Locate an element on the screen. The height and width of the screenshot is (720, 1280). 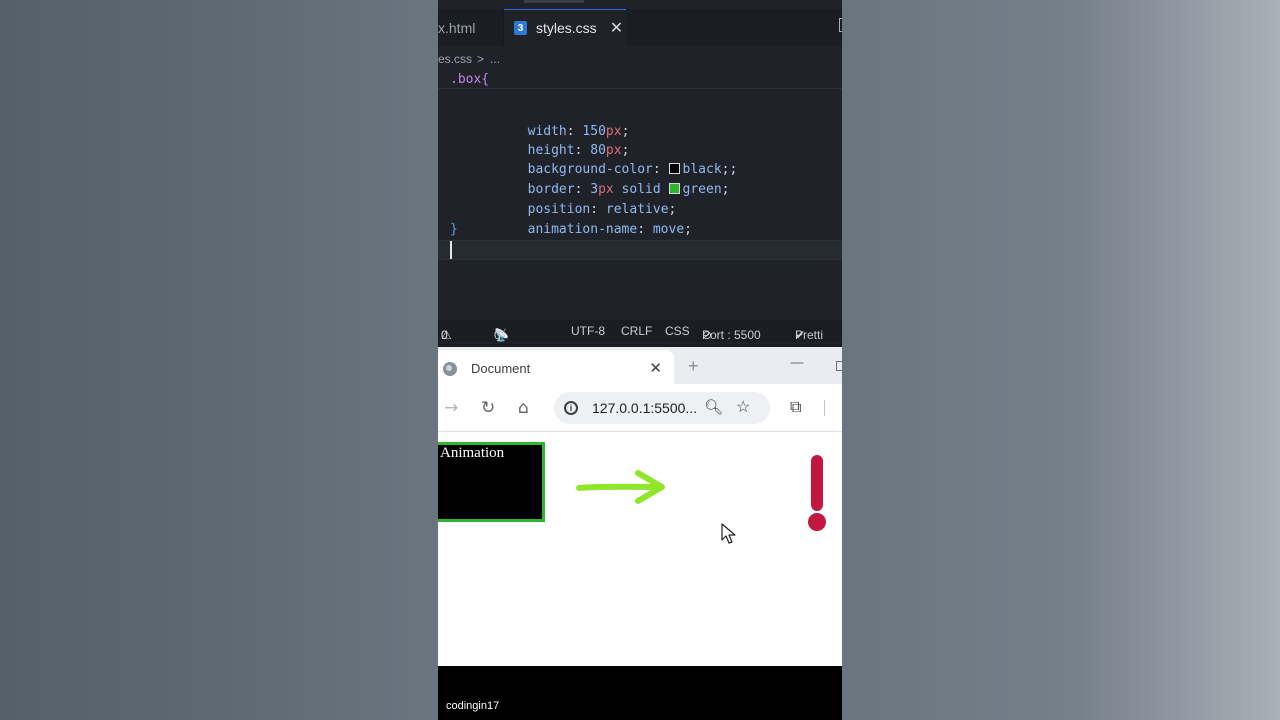
bookmark-star-icon: ☆ is located at coordinates (743, 407).